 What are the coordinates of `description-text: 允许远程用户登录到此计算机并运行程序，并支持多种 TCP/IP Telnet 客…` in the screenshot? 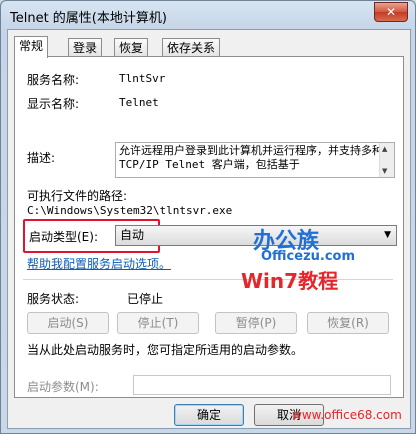 It's located at (251, 157).